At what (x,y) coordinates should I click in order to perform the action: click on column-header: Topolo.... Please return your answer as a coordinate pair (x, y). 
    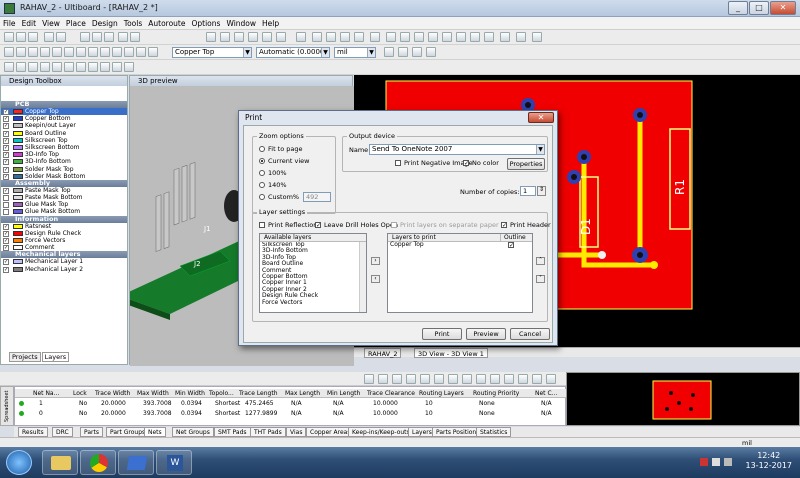
    Looking at the image, I should click on (223, 393).